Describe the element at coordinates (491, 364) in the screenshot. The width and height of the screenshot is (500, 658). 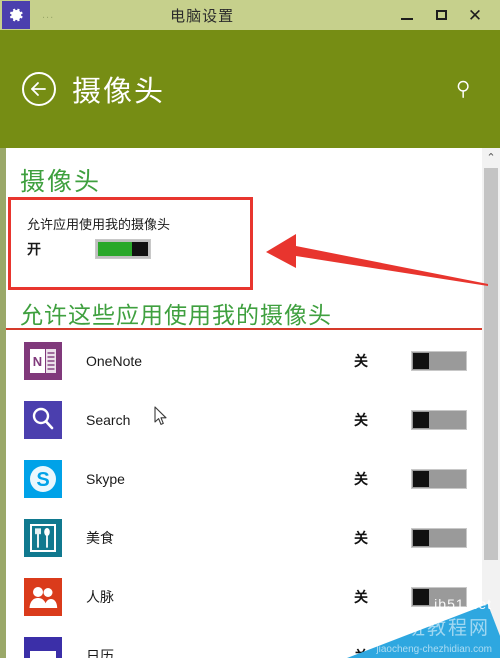
I see `scrollbar-thumb` at that location.